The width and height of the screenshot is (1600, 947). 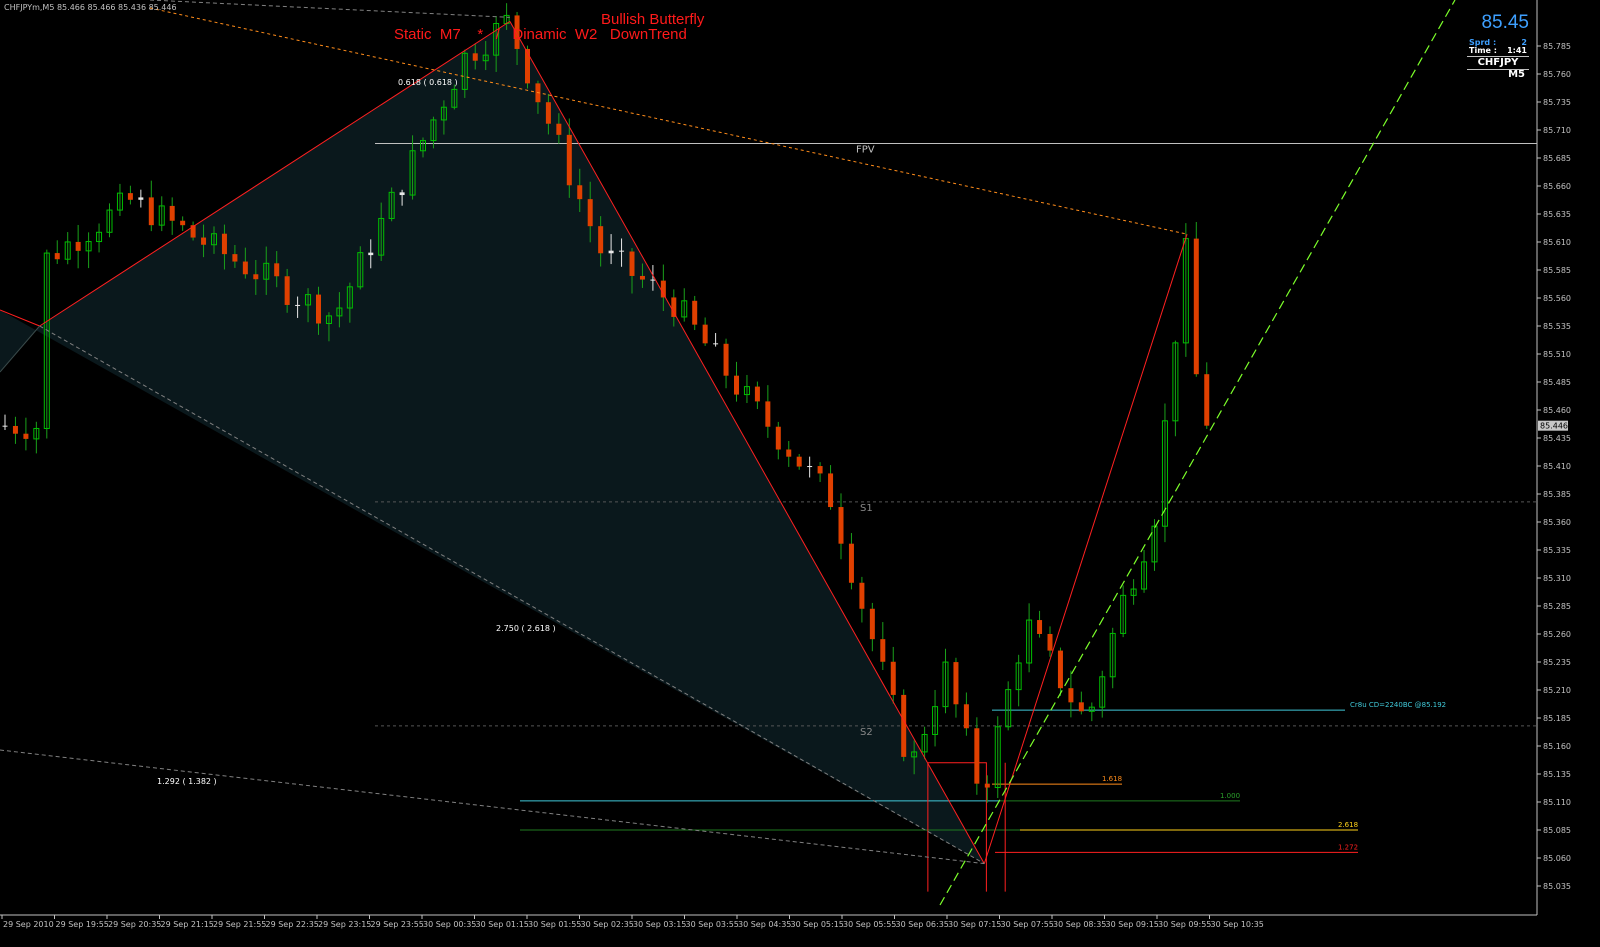 What do you see at coordinates (1557, 46) in the screenshot?
I see `y-tick-label: 85.785` at bounding box center [1557, 46].